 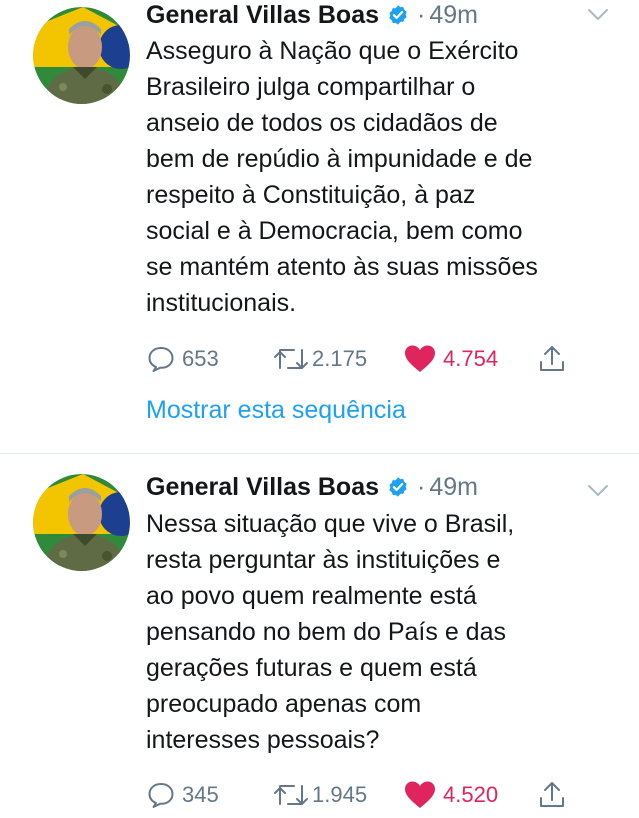 I want to click on reply-button: 653, so click(x=182, y=359).